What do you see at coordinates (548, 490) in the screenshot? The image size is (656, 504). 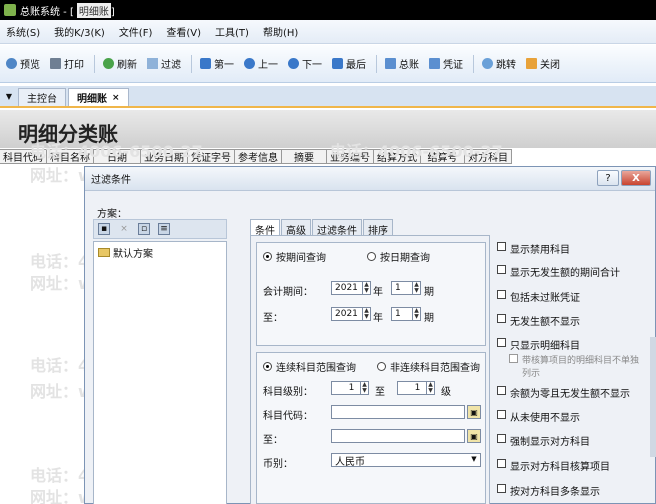 I see `option-counterpart-multiline: 按对方科目多条显示` at bounding box center [548, 490].